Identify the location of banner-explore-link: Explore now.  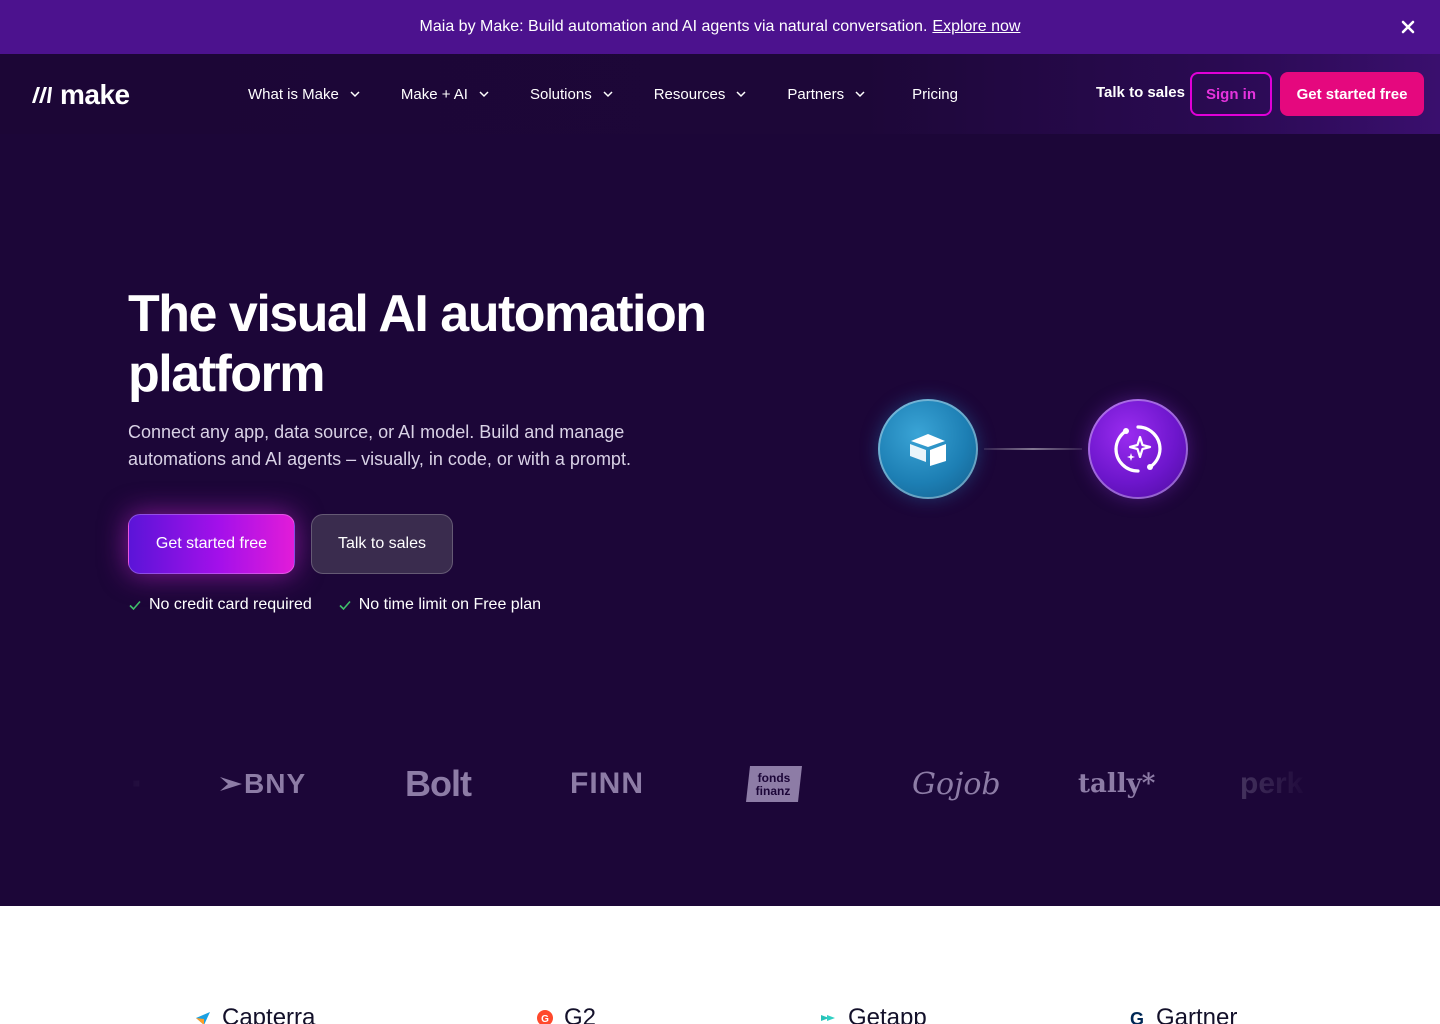
(976, 27).